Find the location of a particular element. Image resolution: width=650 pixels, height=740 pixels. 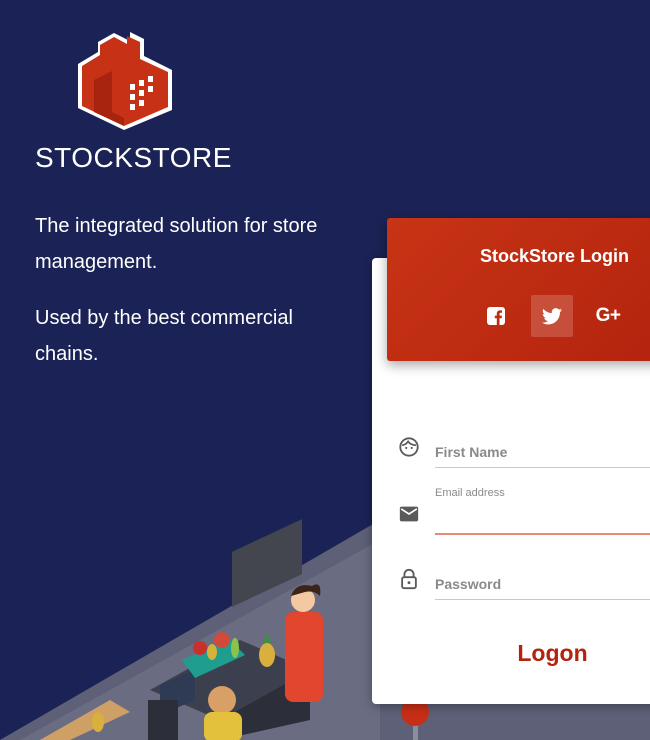

register-body is located at coordinates (163, 720).